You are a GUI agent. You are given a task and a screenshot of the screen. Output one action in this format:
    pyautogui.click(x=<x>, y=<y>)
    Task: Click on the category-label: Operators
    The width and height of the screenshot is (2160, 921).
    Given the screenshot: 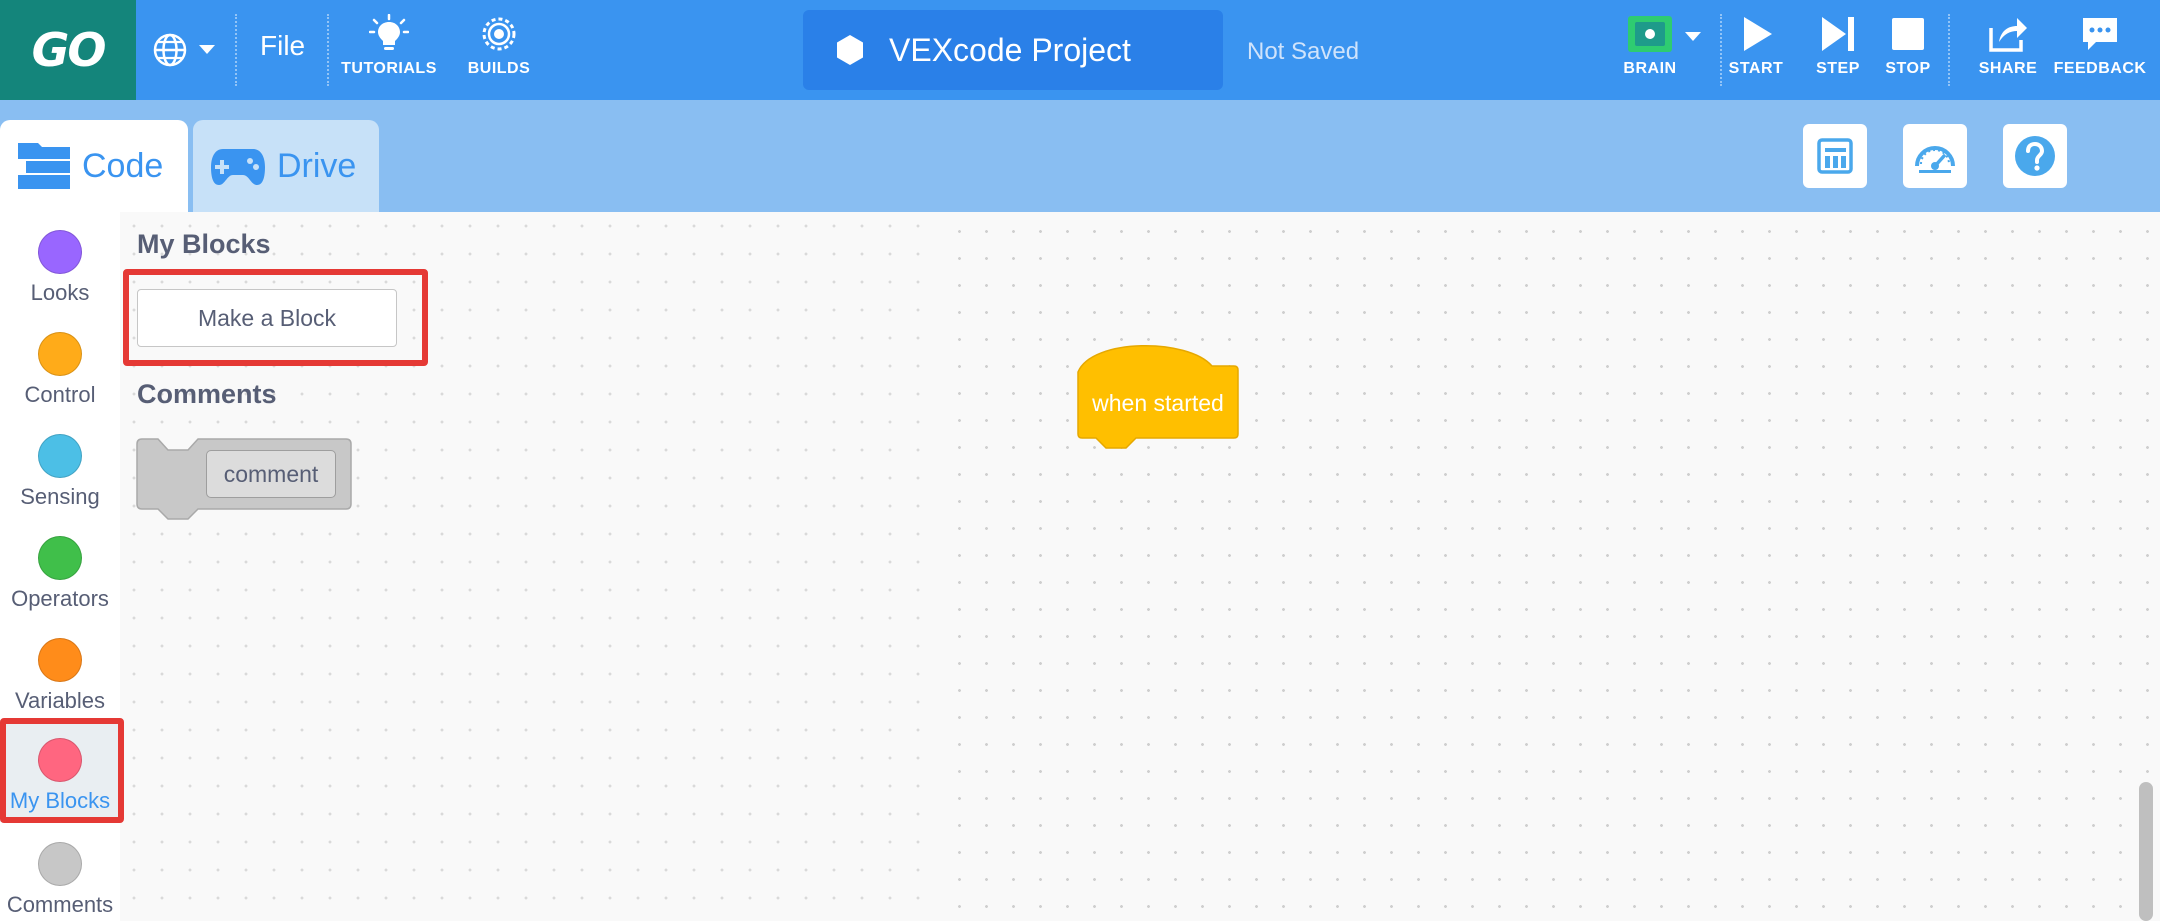 What is the action you would take?
    pyautogui.click(x=60, y=598)
    